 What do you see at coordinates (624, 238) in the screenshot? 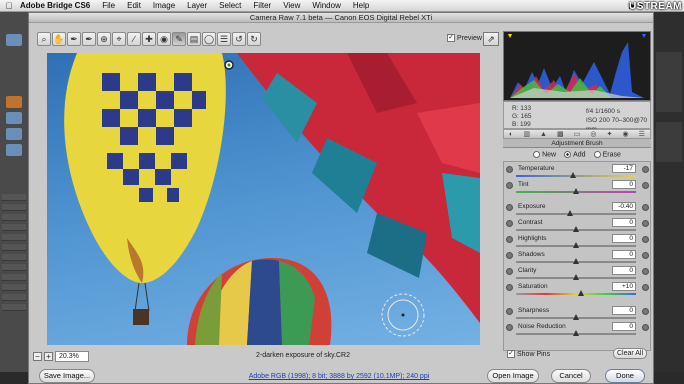
I see `highlights-field: 0` at bounding box center [624, 238].